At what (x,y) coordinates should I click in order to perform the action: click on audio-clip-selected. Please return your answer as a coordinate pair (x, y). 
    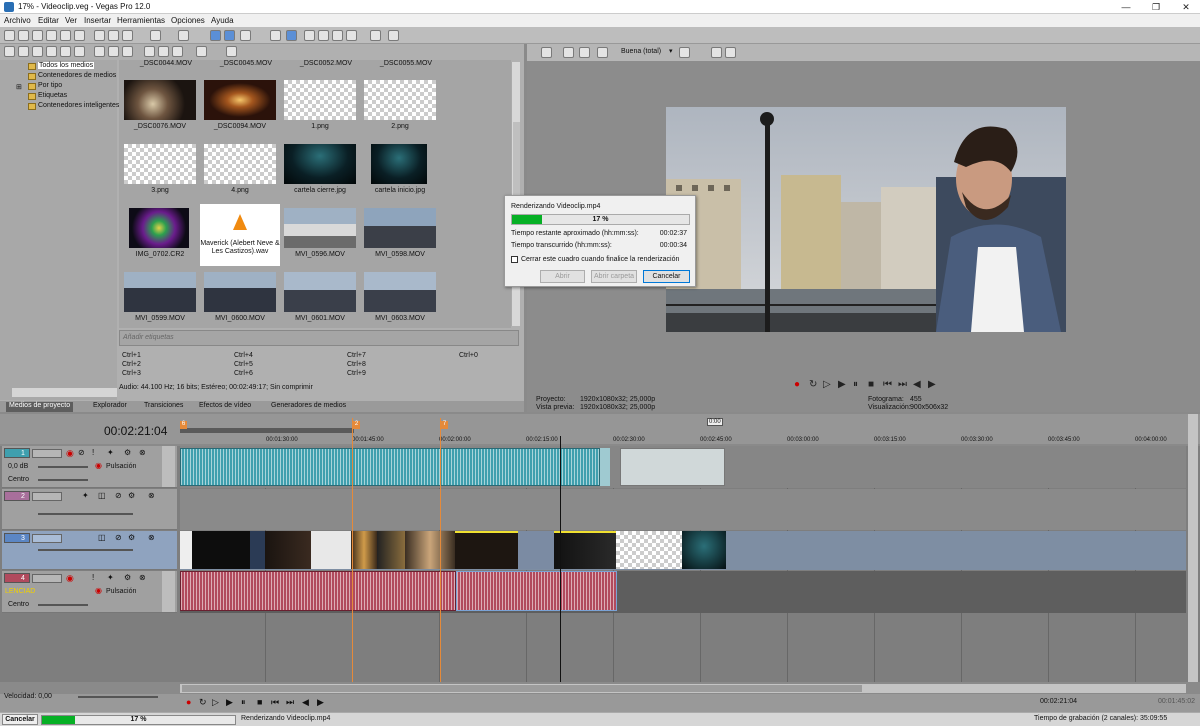
    Looking at the image, I should click on (536, 591).